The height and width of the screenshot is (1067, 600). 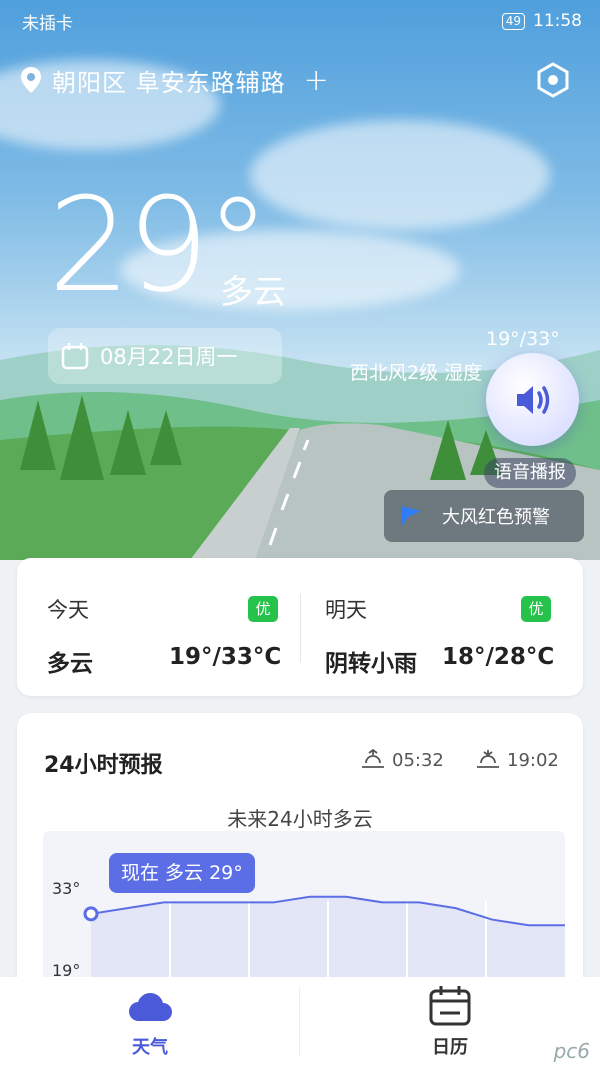 I want to click on location-pin-icon, so click(x=31, y=80).